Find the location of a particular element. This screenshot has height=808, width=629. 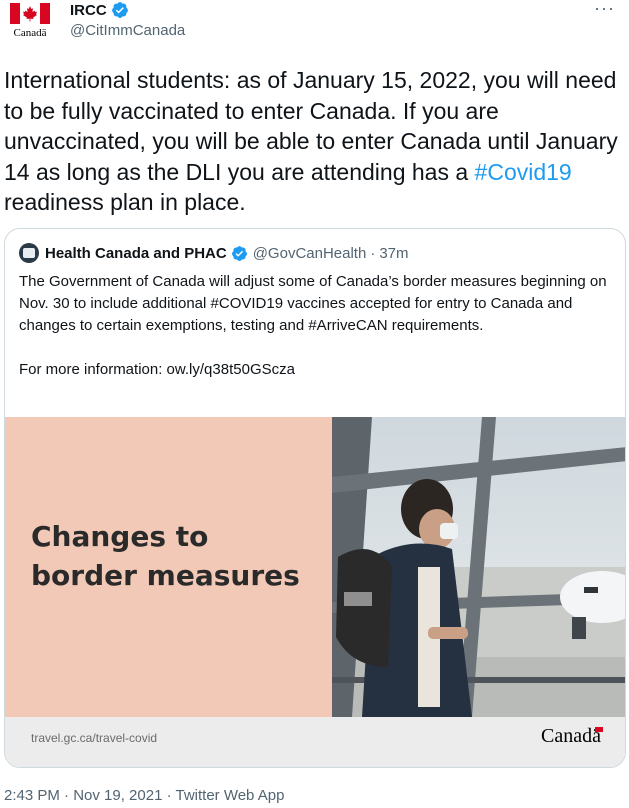

canada-wordmark-text: Canadä is located at coordinates (571, 736).